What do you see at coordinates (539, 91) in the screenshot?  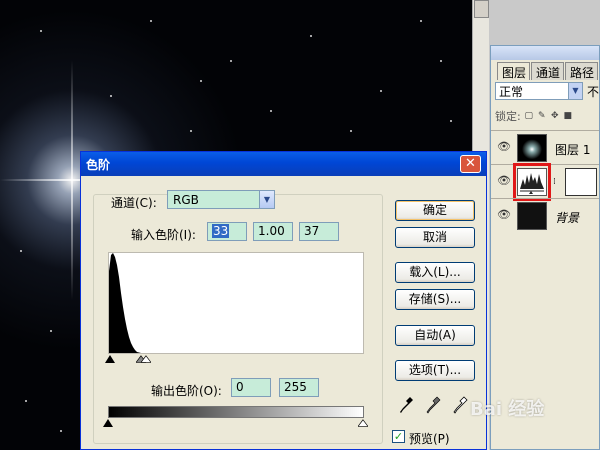 I see `blend-mode-select: 正常 ▼` at bounding box center [539, 91].